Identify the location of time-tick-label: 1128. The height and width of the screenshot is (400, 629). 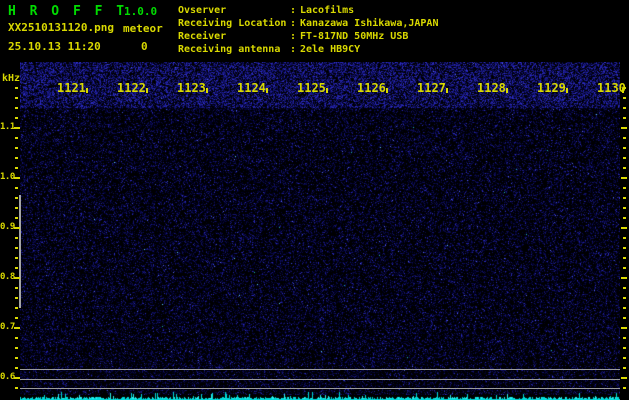
(491, 88).